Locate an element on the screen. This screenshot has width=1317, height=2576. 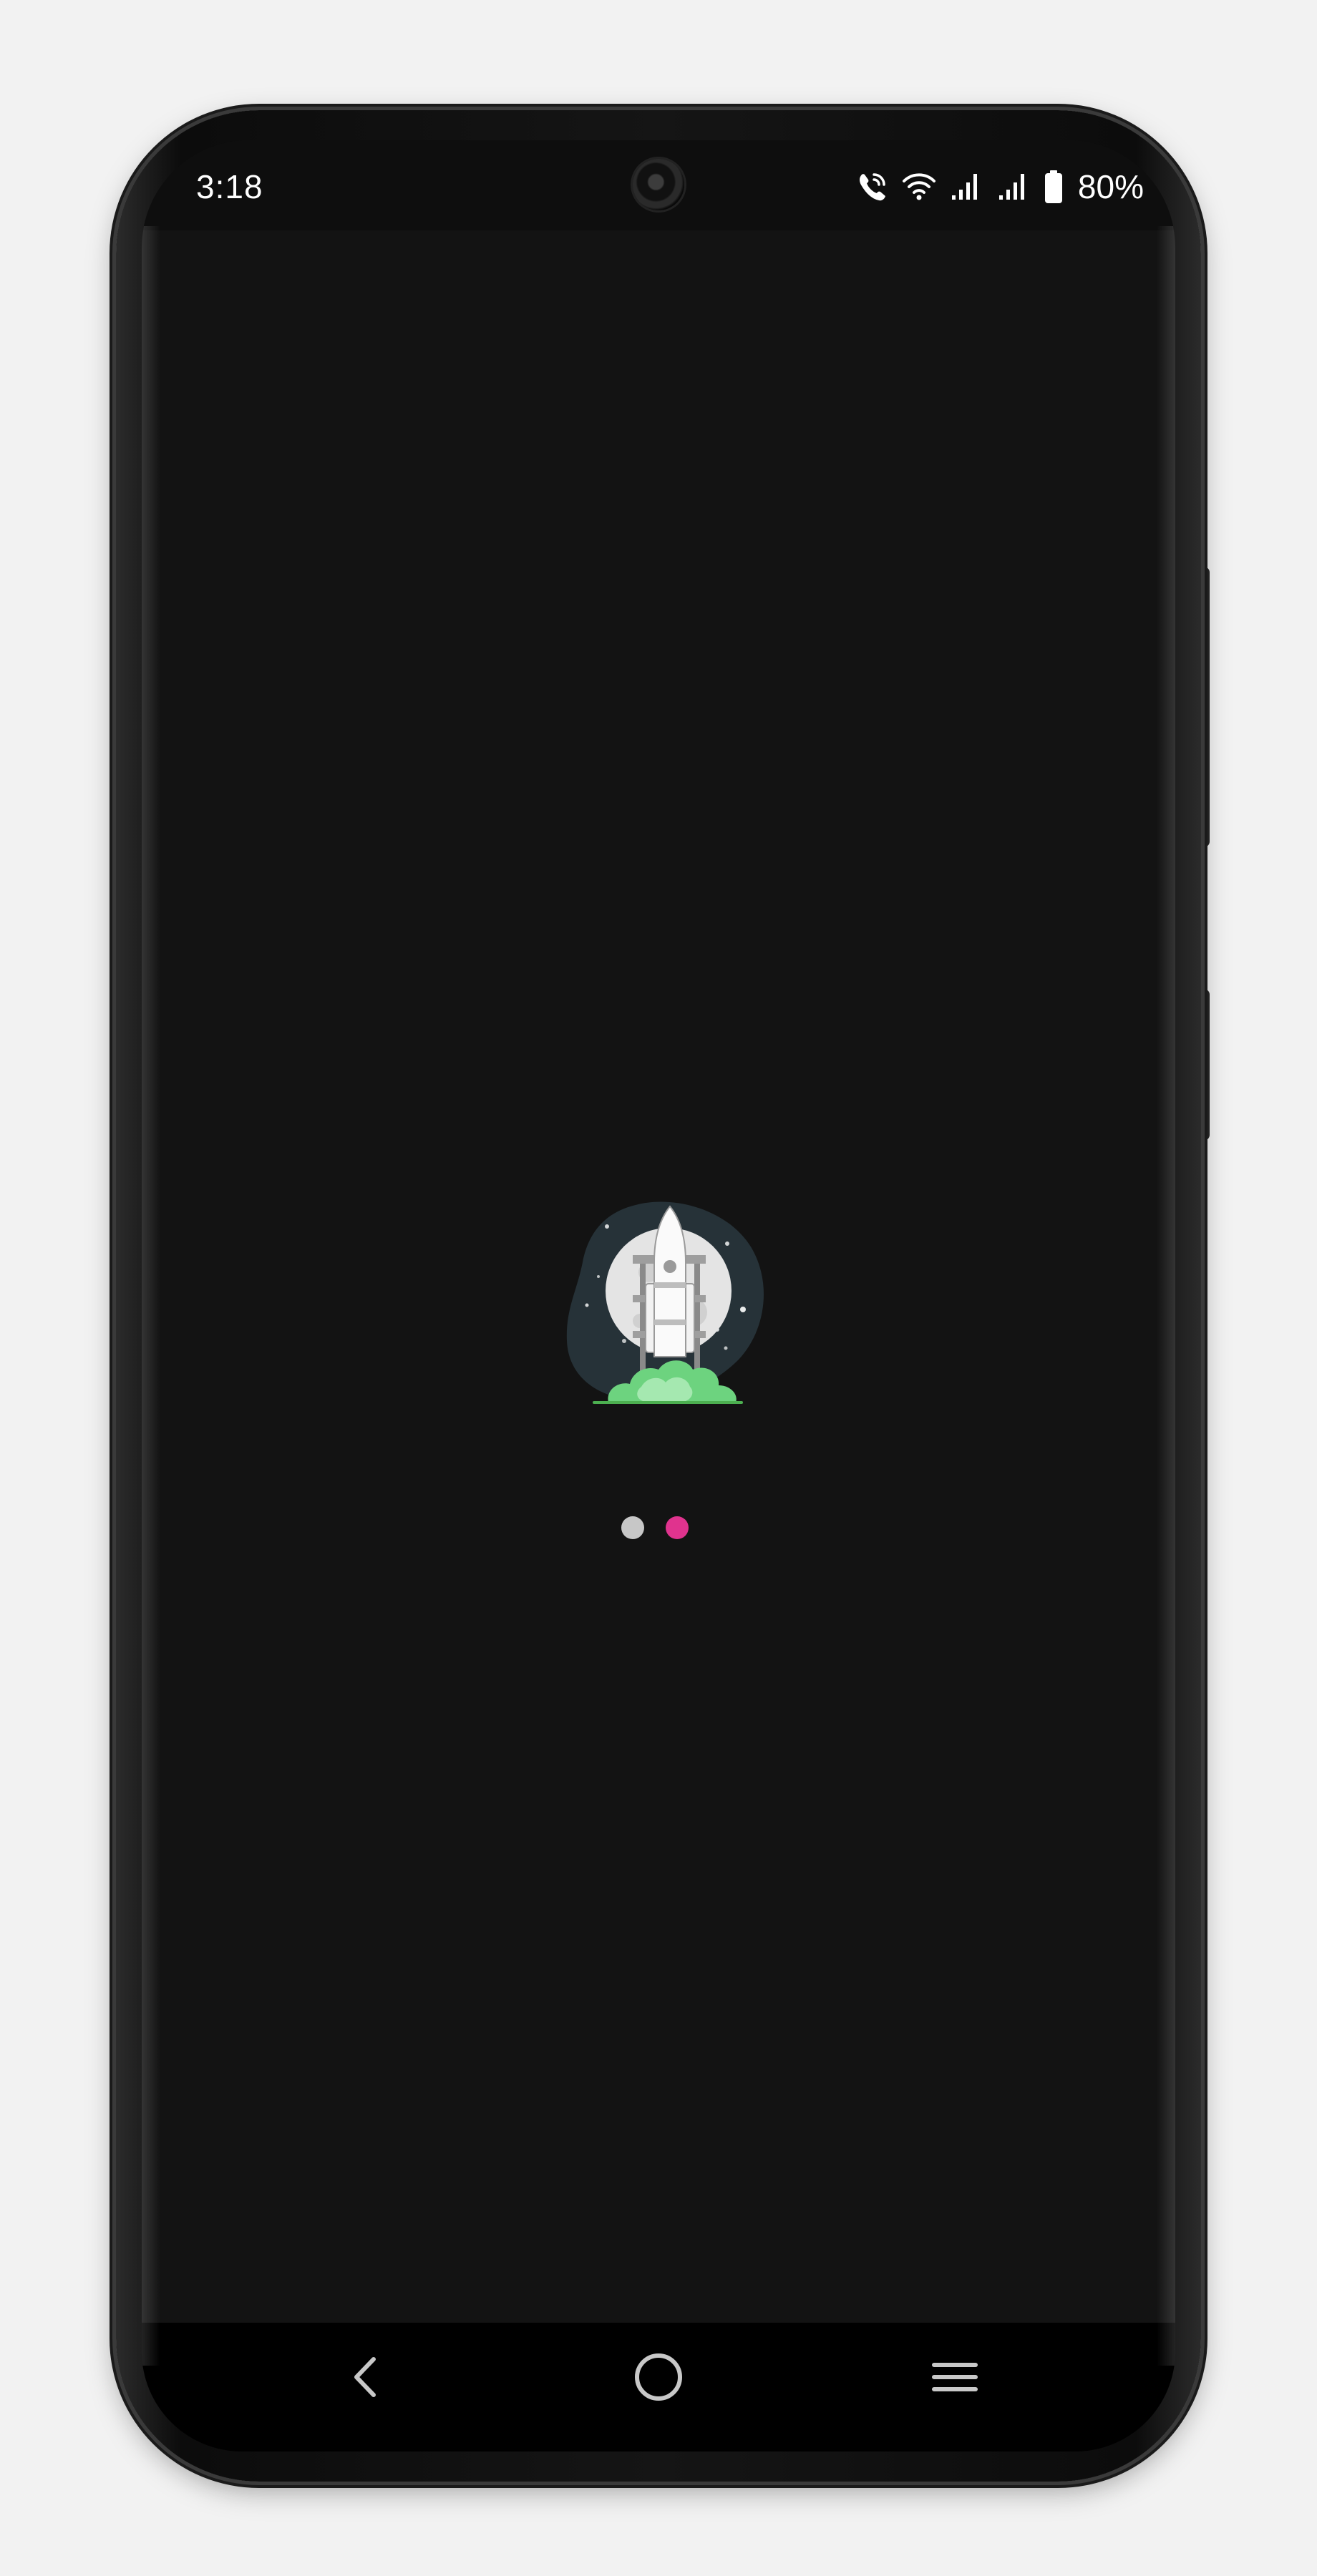
status-icons: 80% is located at coordinates (1000, 186).